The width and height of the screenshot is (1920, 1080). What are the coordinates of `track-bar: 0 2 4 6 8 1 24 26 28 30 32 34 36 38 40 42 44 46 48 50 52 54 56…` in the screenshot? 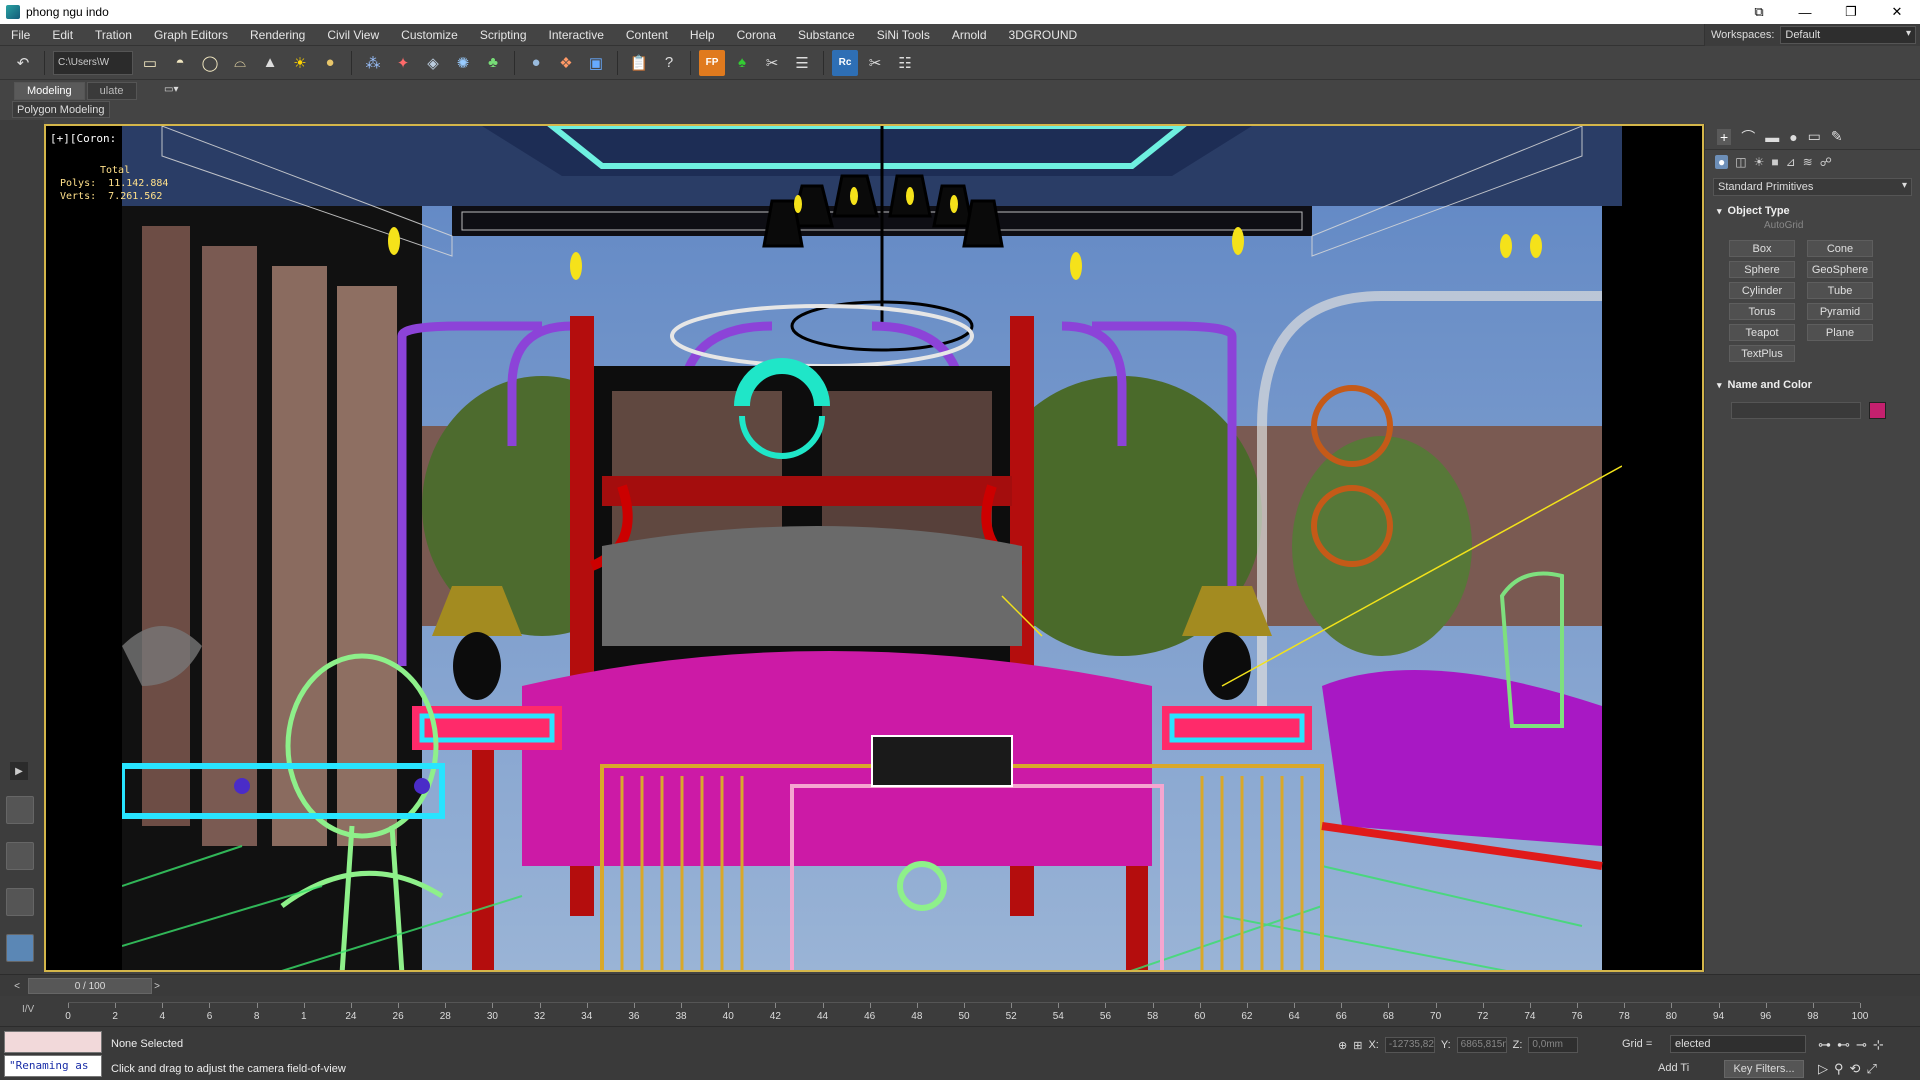 It's located at (960, 1011).